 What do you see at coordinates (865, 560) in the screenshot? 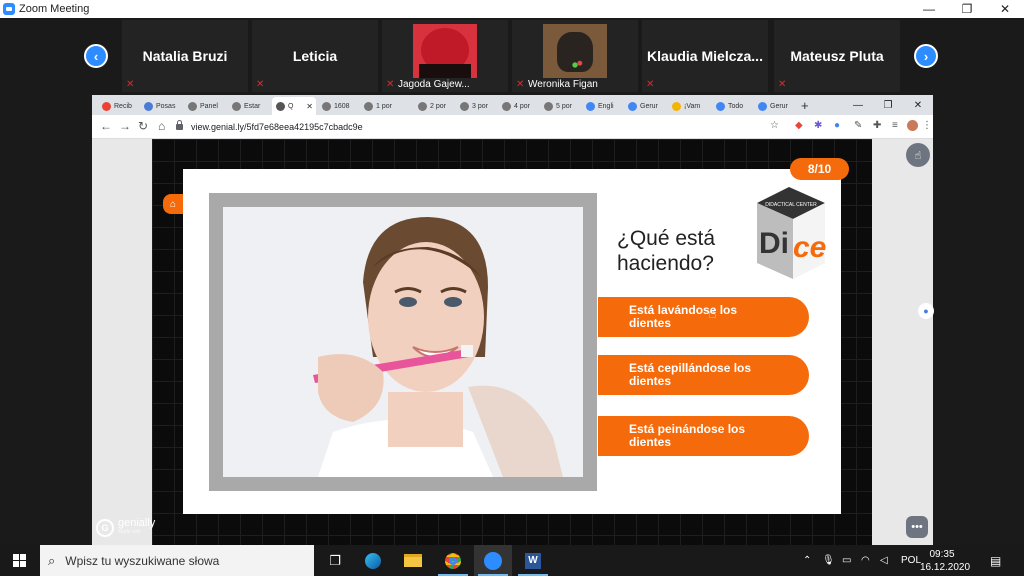
I see `wifi-icon: ◠` at bounding box center [865, 560].